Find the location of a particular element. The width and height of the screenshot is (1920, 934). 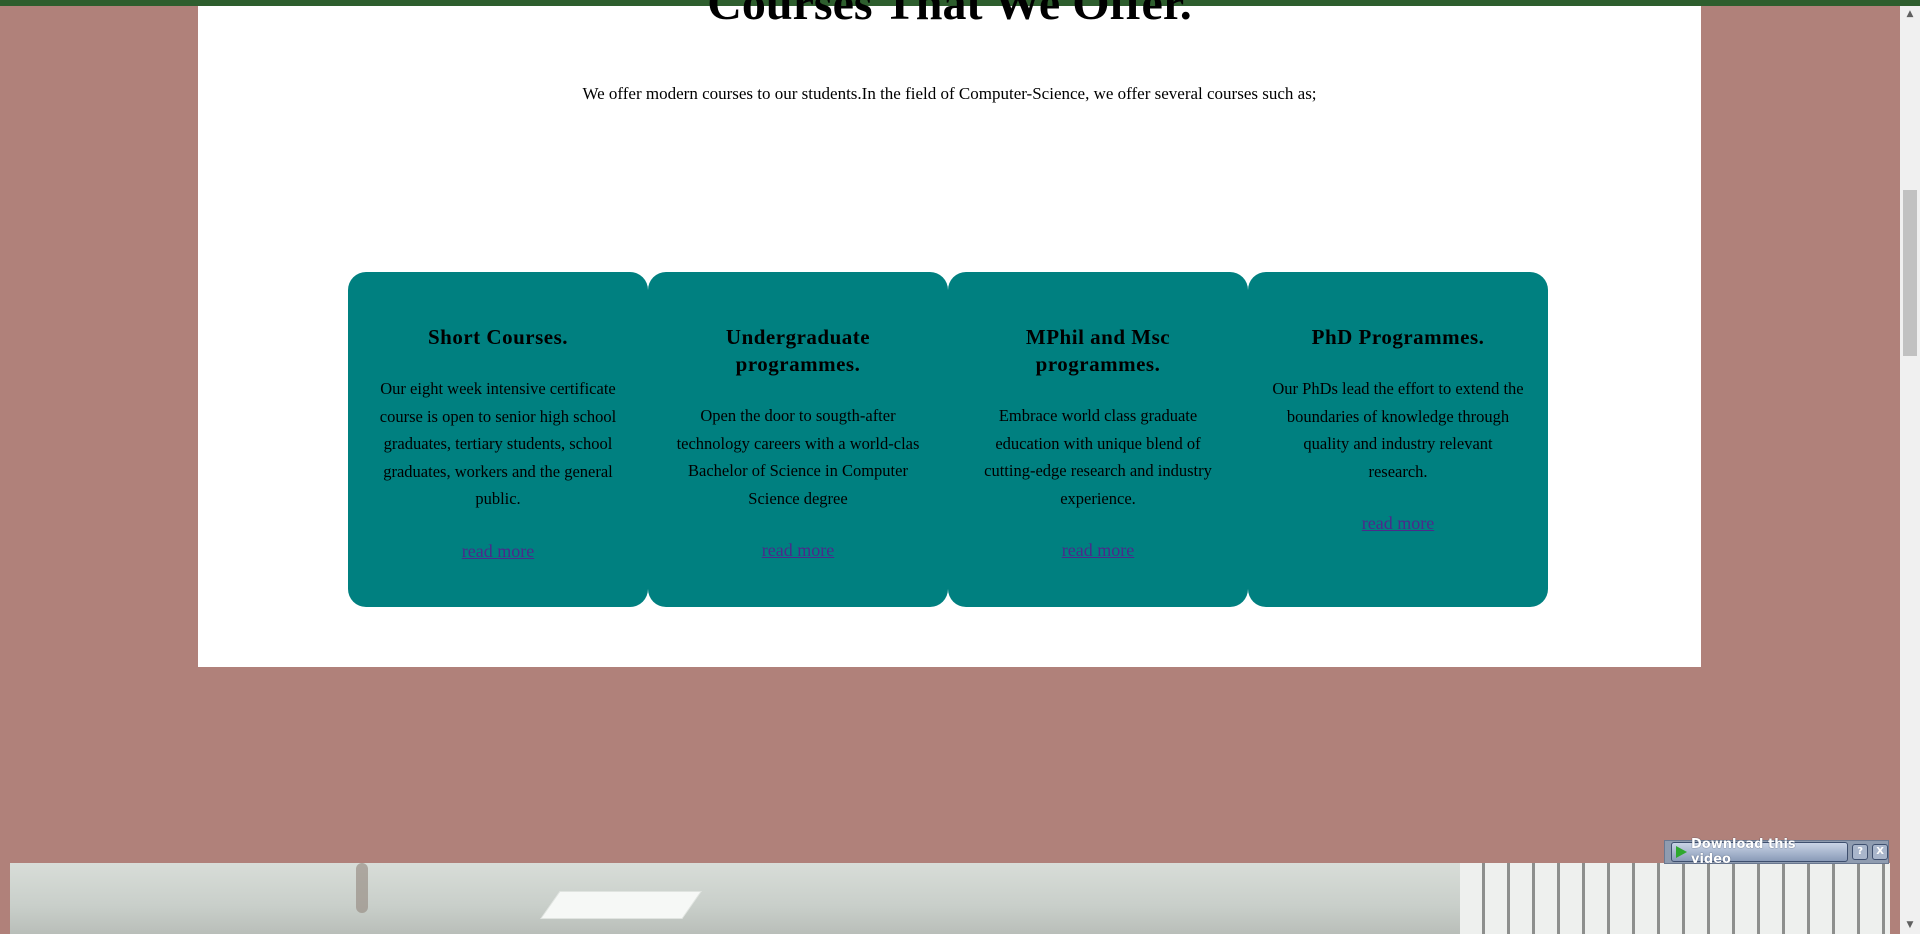

ceiling-fan-image is located at coordinates (362, 888).